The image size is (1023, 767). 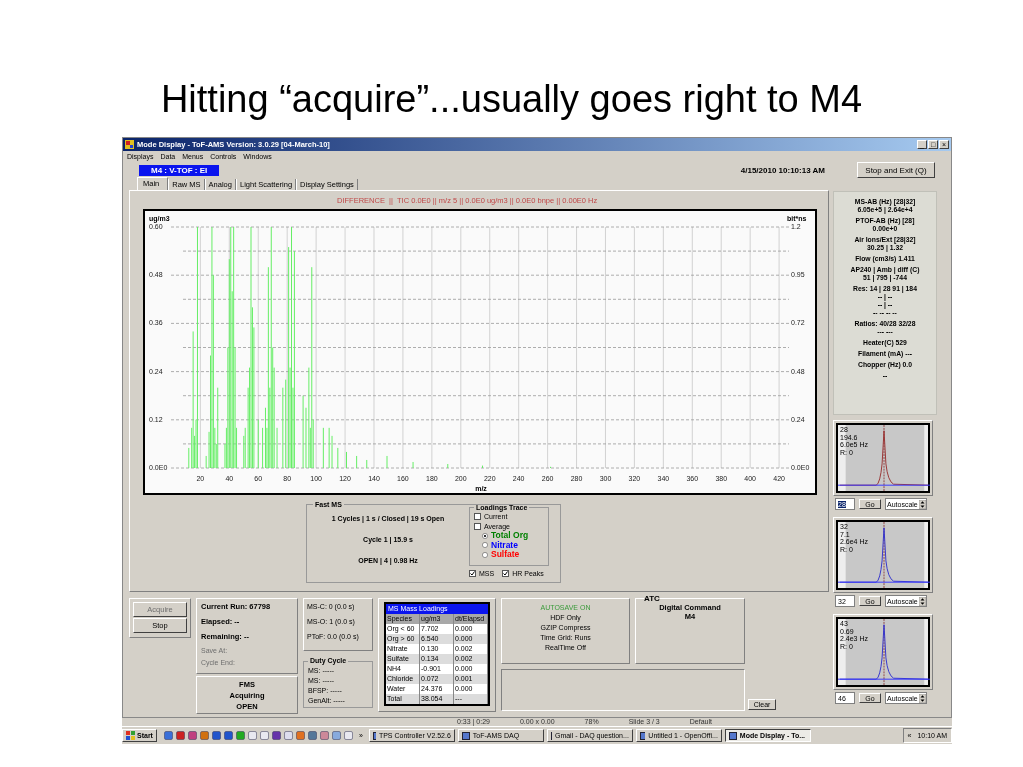 What do you see at coordinates (505, 555) in the screenshot?
I see `radio-label: Sulfate` at bounding box center [505, 555].